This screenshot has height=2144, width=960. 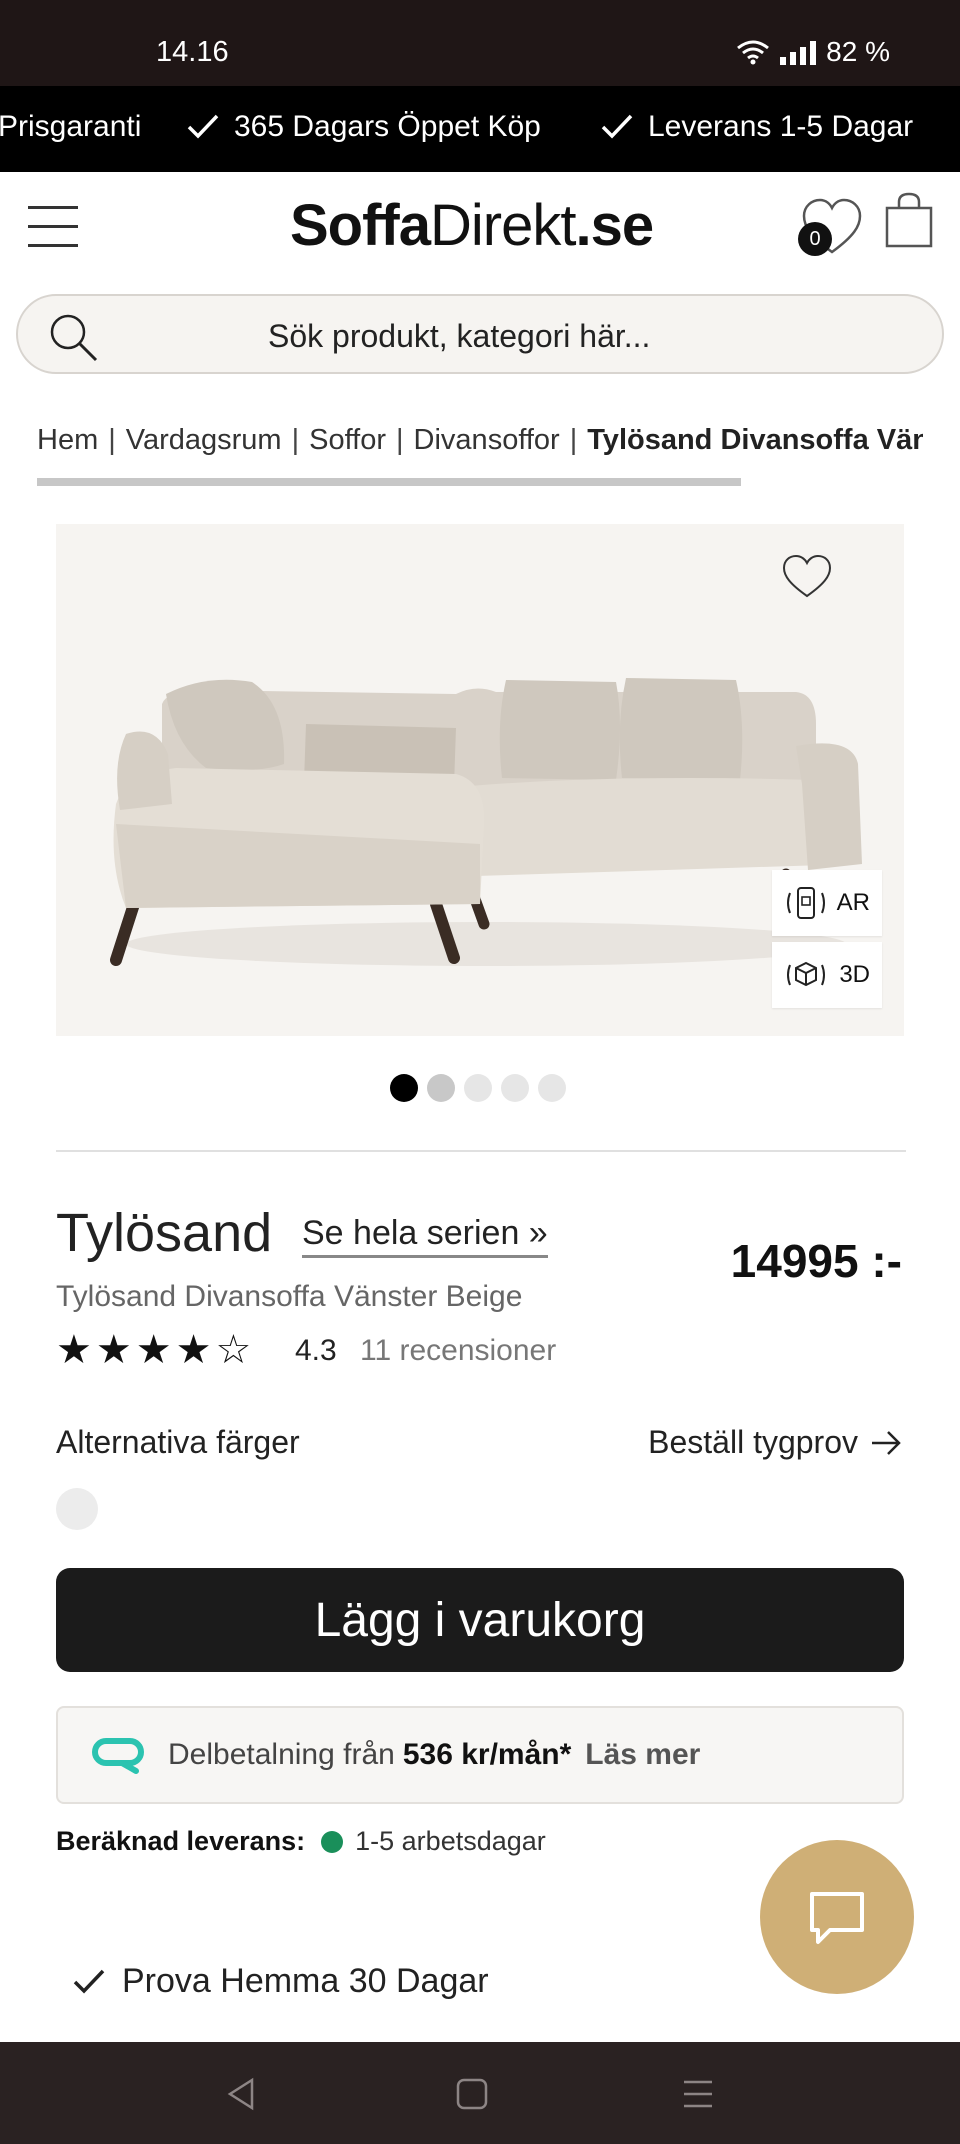 I want to click on status-dot, so click(x=332, y=1841).